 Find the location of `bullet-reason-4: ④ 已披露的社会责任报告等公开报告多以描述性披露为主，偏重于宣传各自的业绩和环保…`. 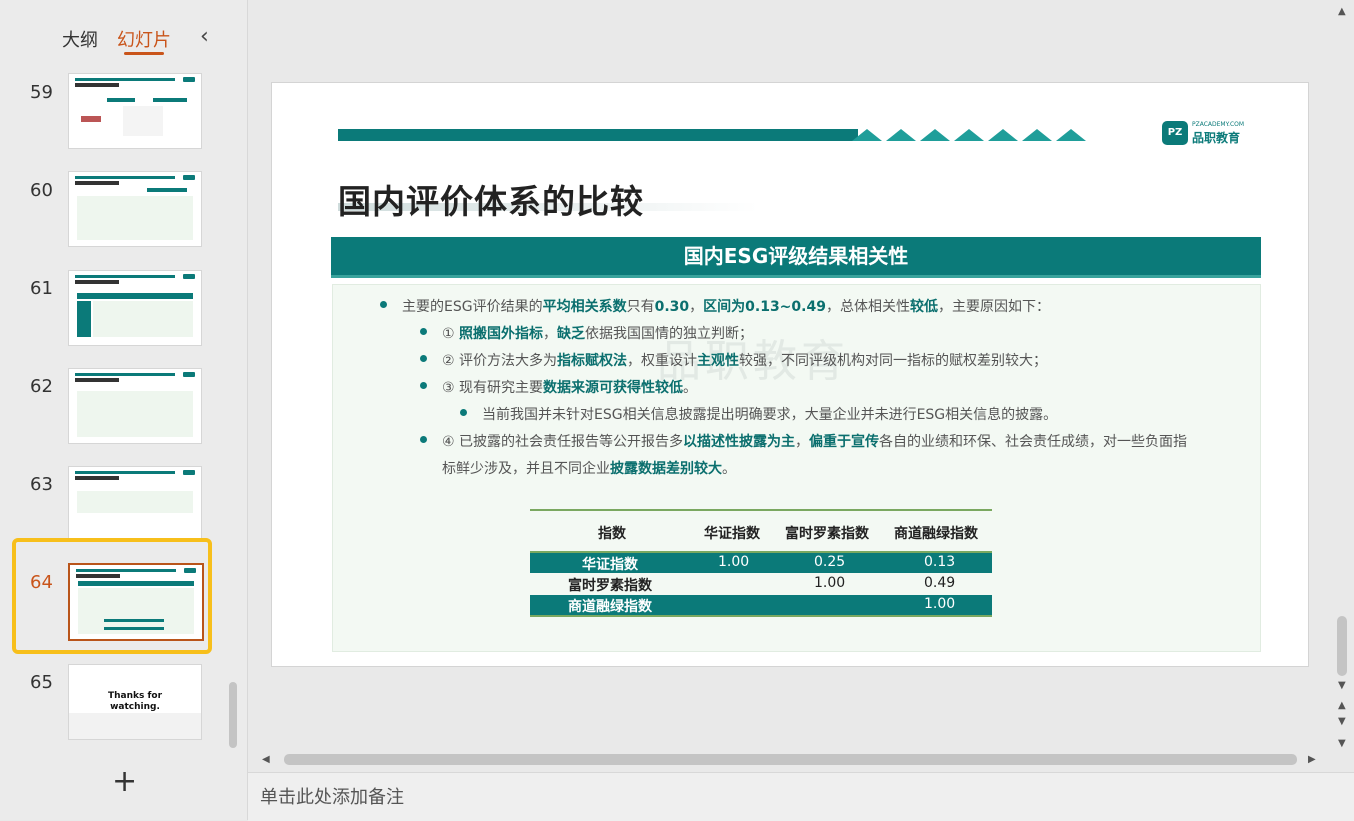

bullet-reason-4: ④ 已披露的社会责任报告等公开报告多以描述性披露为主，偏重于宣传各自的业绩和环保… is located at coordinates (803, 441).